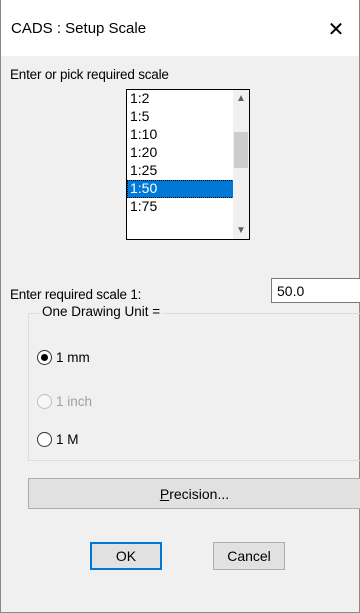  I want to click on close-icon: ✕, so click(336, 29).